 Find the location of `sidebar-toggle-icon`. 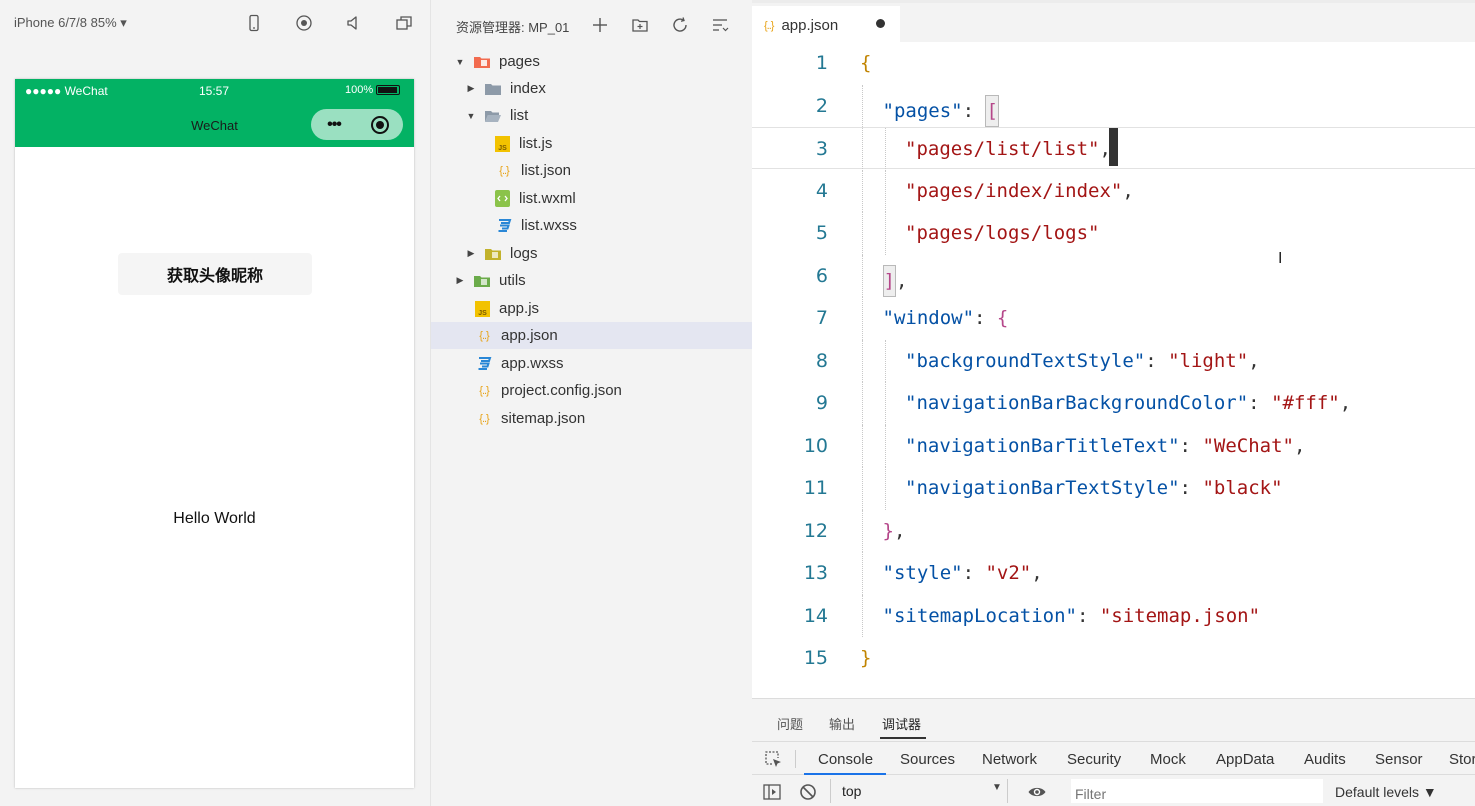

sidebar-toggle-icon is located at coordinates (772, 792).